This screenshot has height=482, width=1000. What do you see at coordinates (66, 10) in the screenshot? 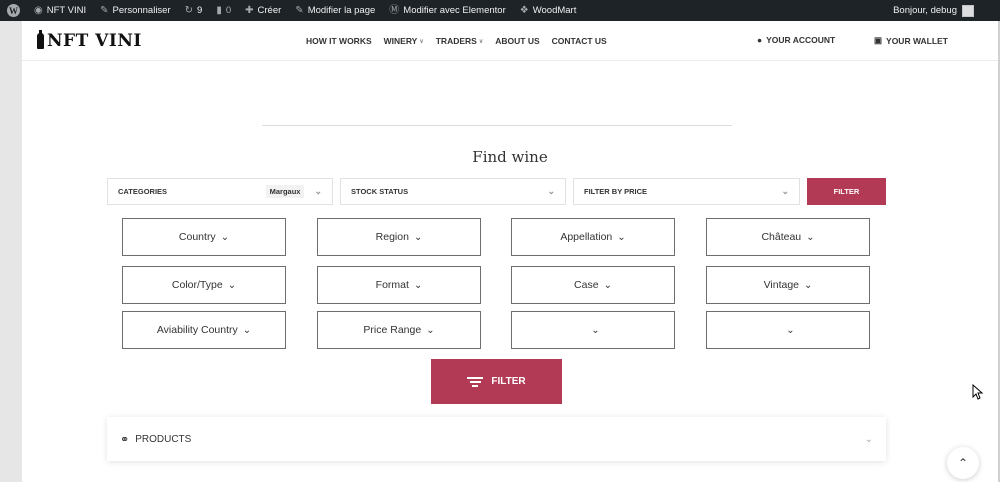
I see `site-name: NFT VINI` at bounding box center [66, 10].